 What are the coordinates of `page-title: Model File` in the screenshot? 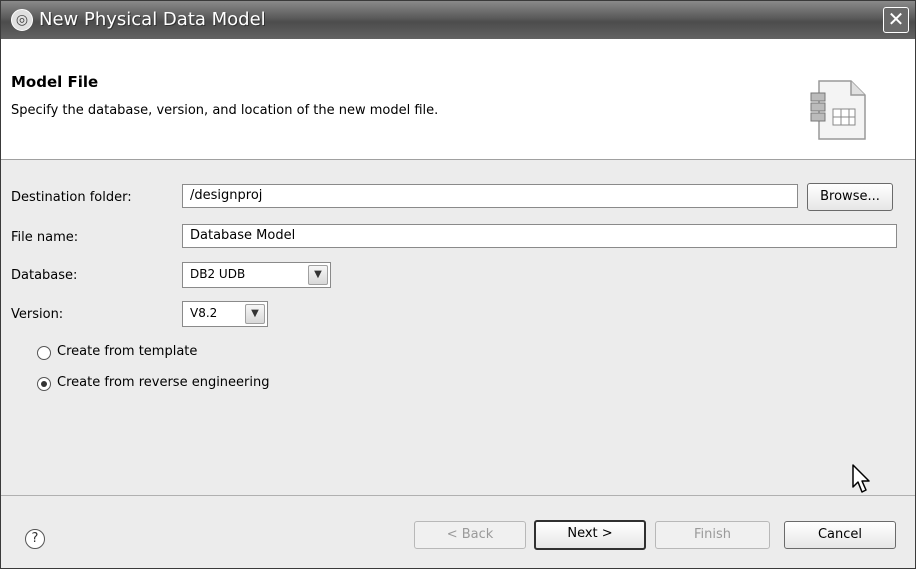 It's located at (55, 82).